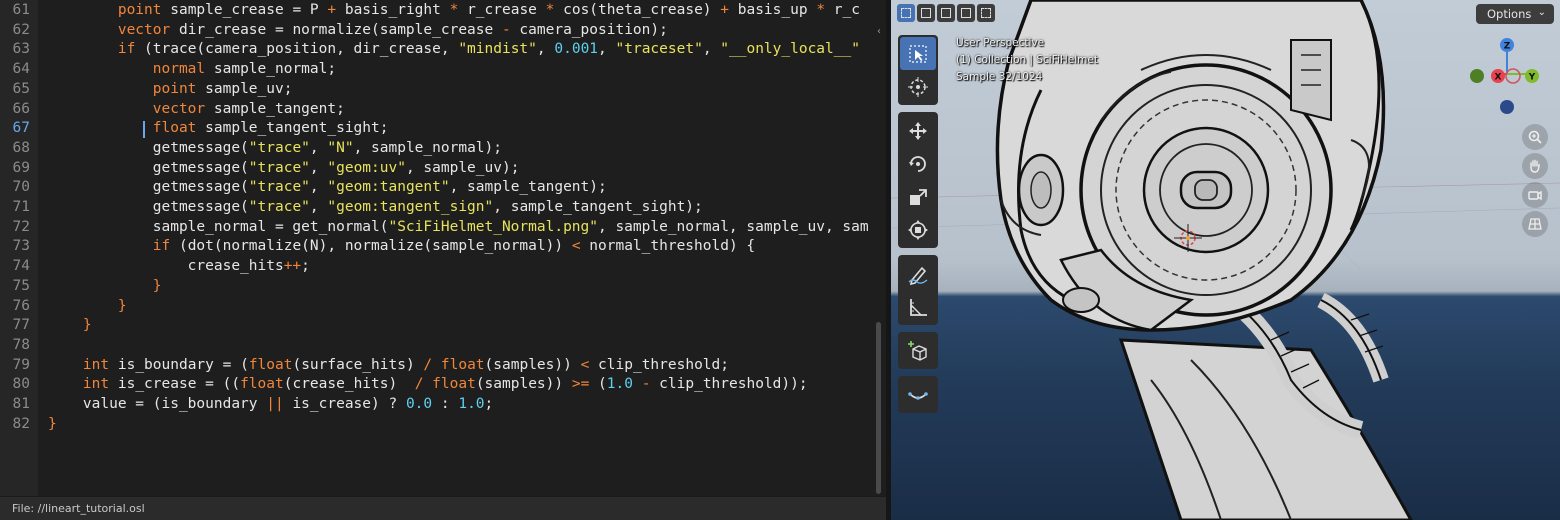 The height and width of the screenshot is (520, 1560). I want to click on transform-icon, so click(918, 229).